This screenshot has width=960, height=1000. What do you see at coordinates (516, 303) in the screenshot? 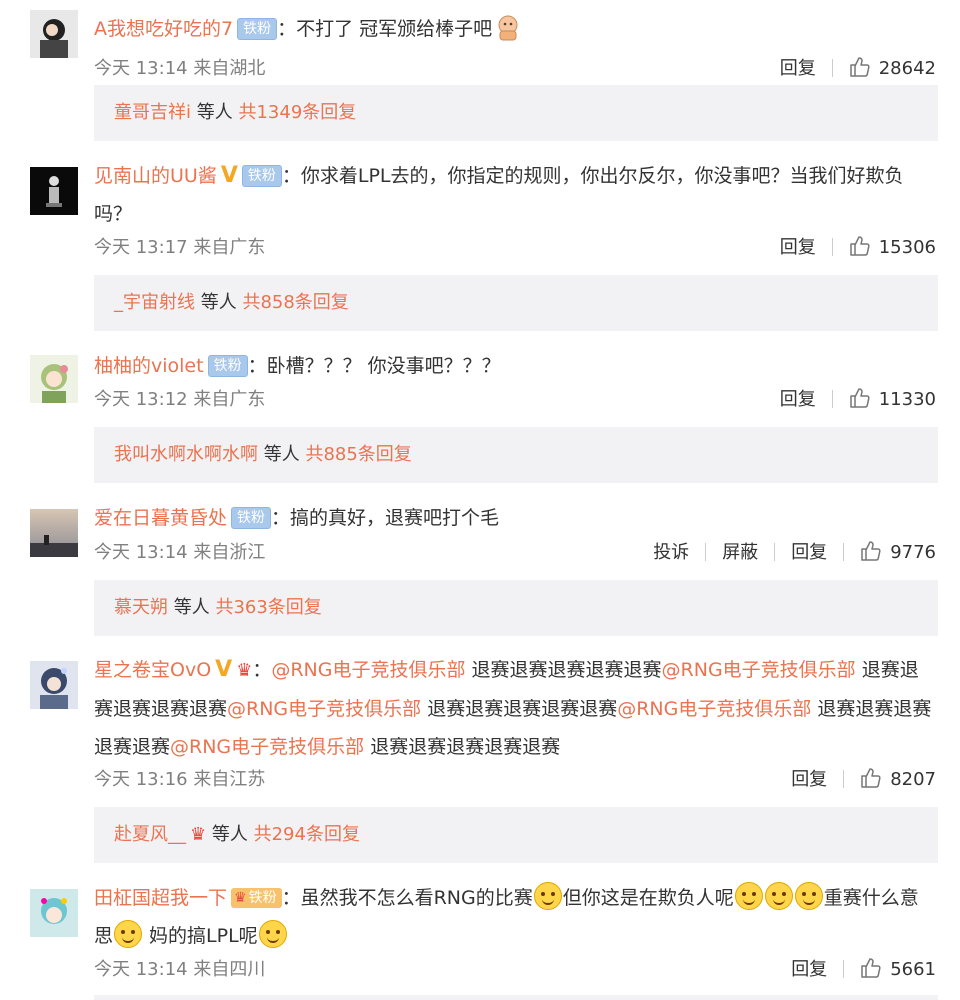
I see `reply-preview: _宇宙射线 等人 共858条回复` at bounding box center [516, 303].